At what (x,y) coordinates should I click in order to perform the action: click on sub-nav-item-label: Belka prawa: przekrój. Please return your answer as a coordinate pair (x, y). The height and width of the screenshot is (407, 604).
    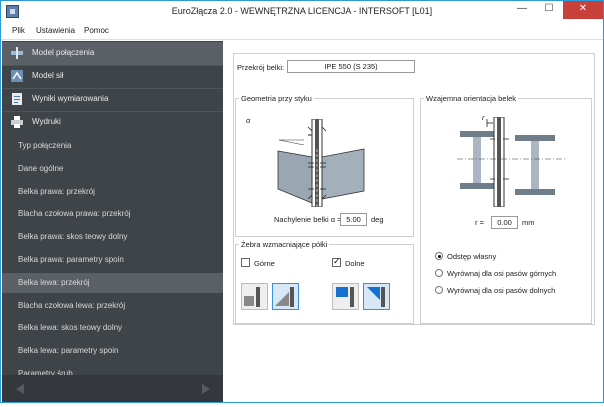
    Looking at the image, I should click on (56, 191).